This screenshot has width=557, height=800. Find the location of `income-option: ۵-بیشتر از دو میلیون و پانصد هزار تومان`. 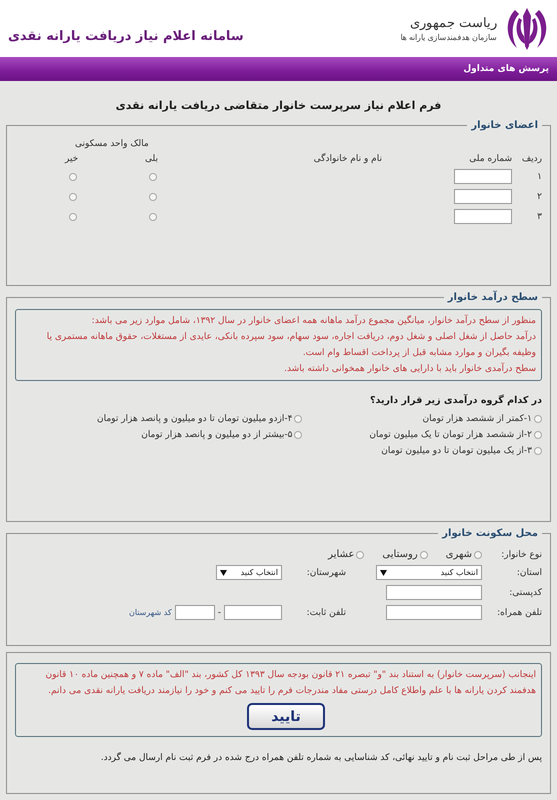

income-option: ۵-بیشتر از دو میلیون و پانصد هزار تومان is located at coordinates (158, 435).